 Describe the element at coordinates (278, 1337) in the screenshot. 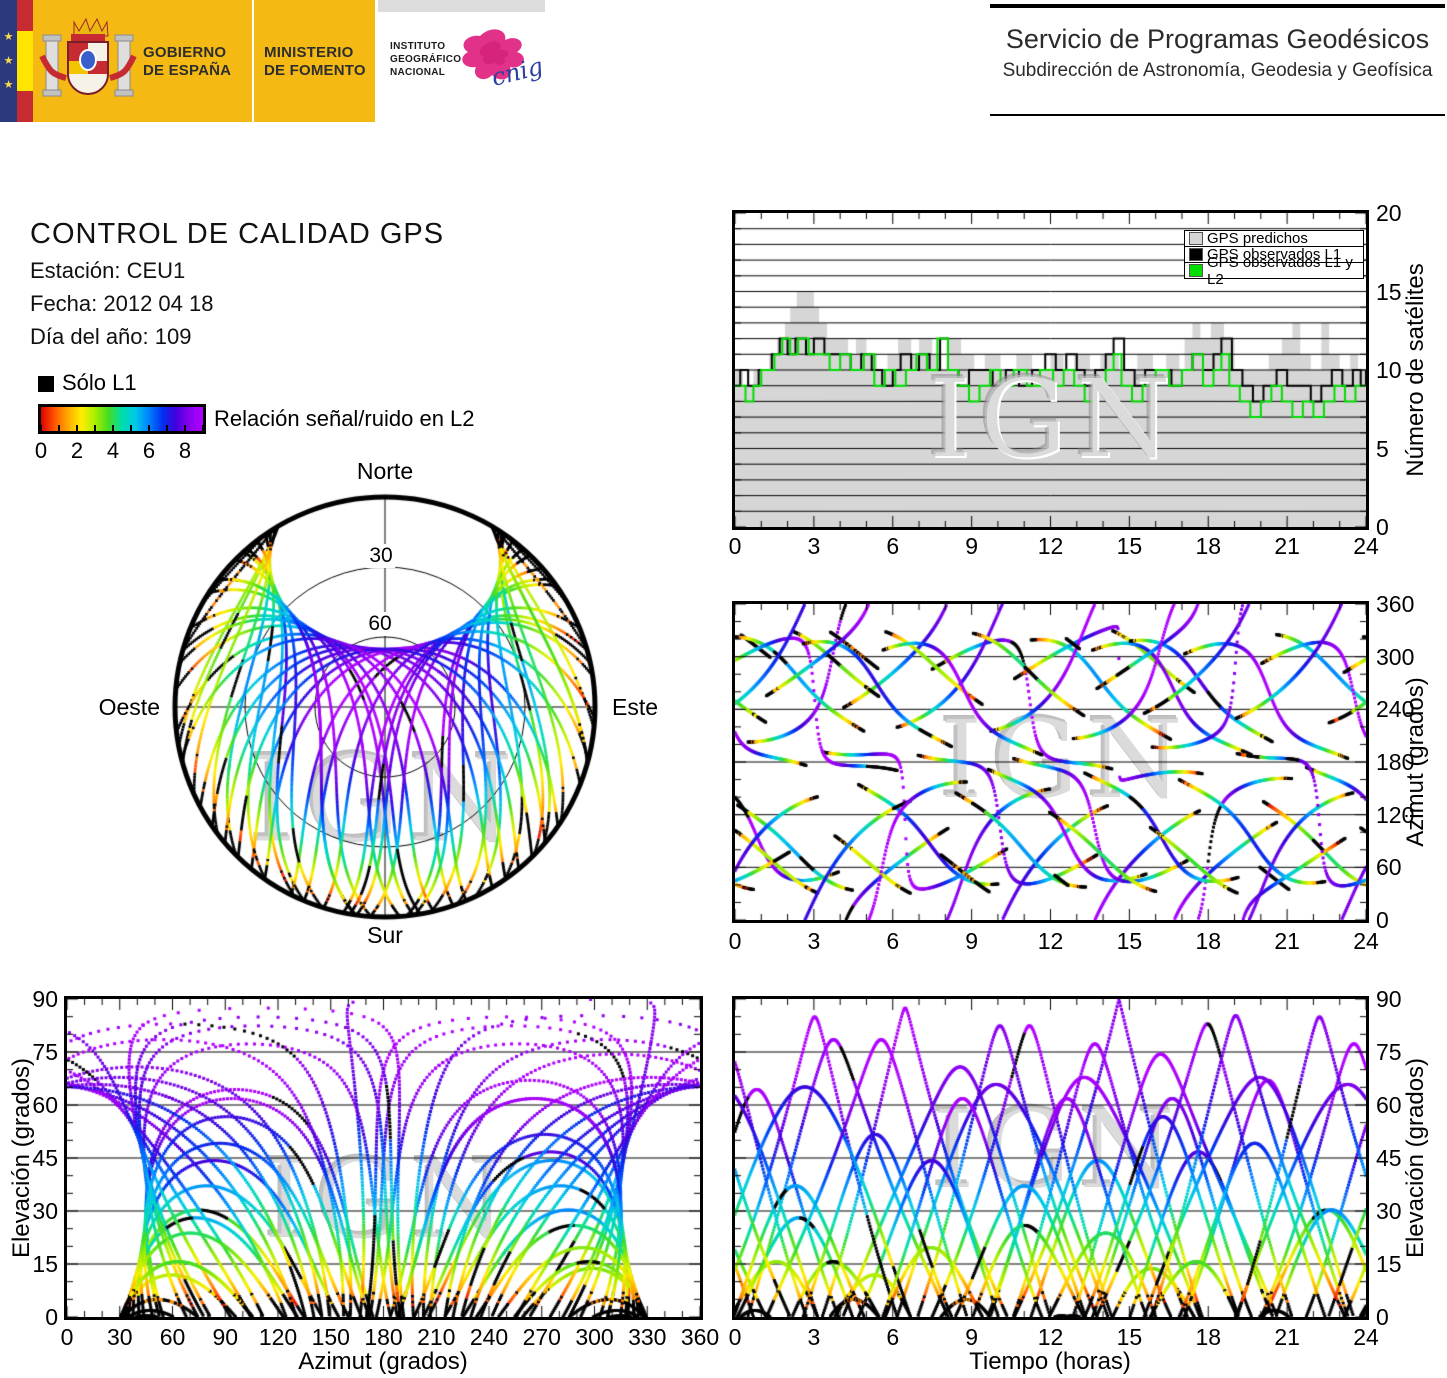

I see `x-tick-label: 120` at that location.